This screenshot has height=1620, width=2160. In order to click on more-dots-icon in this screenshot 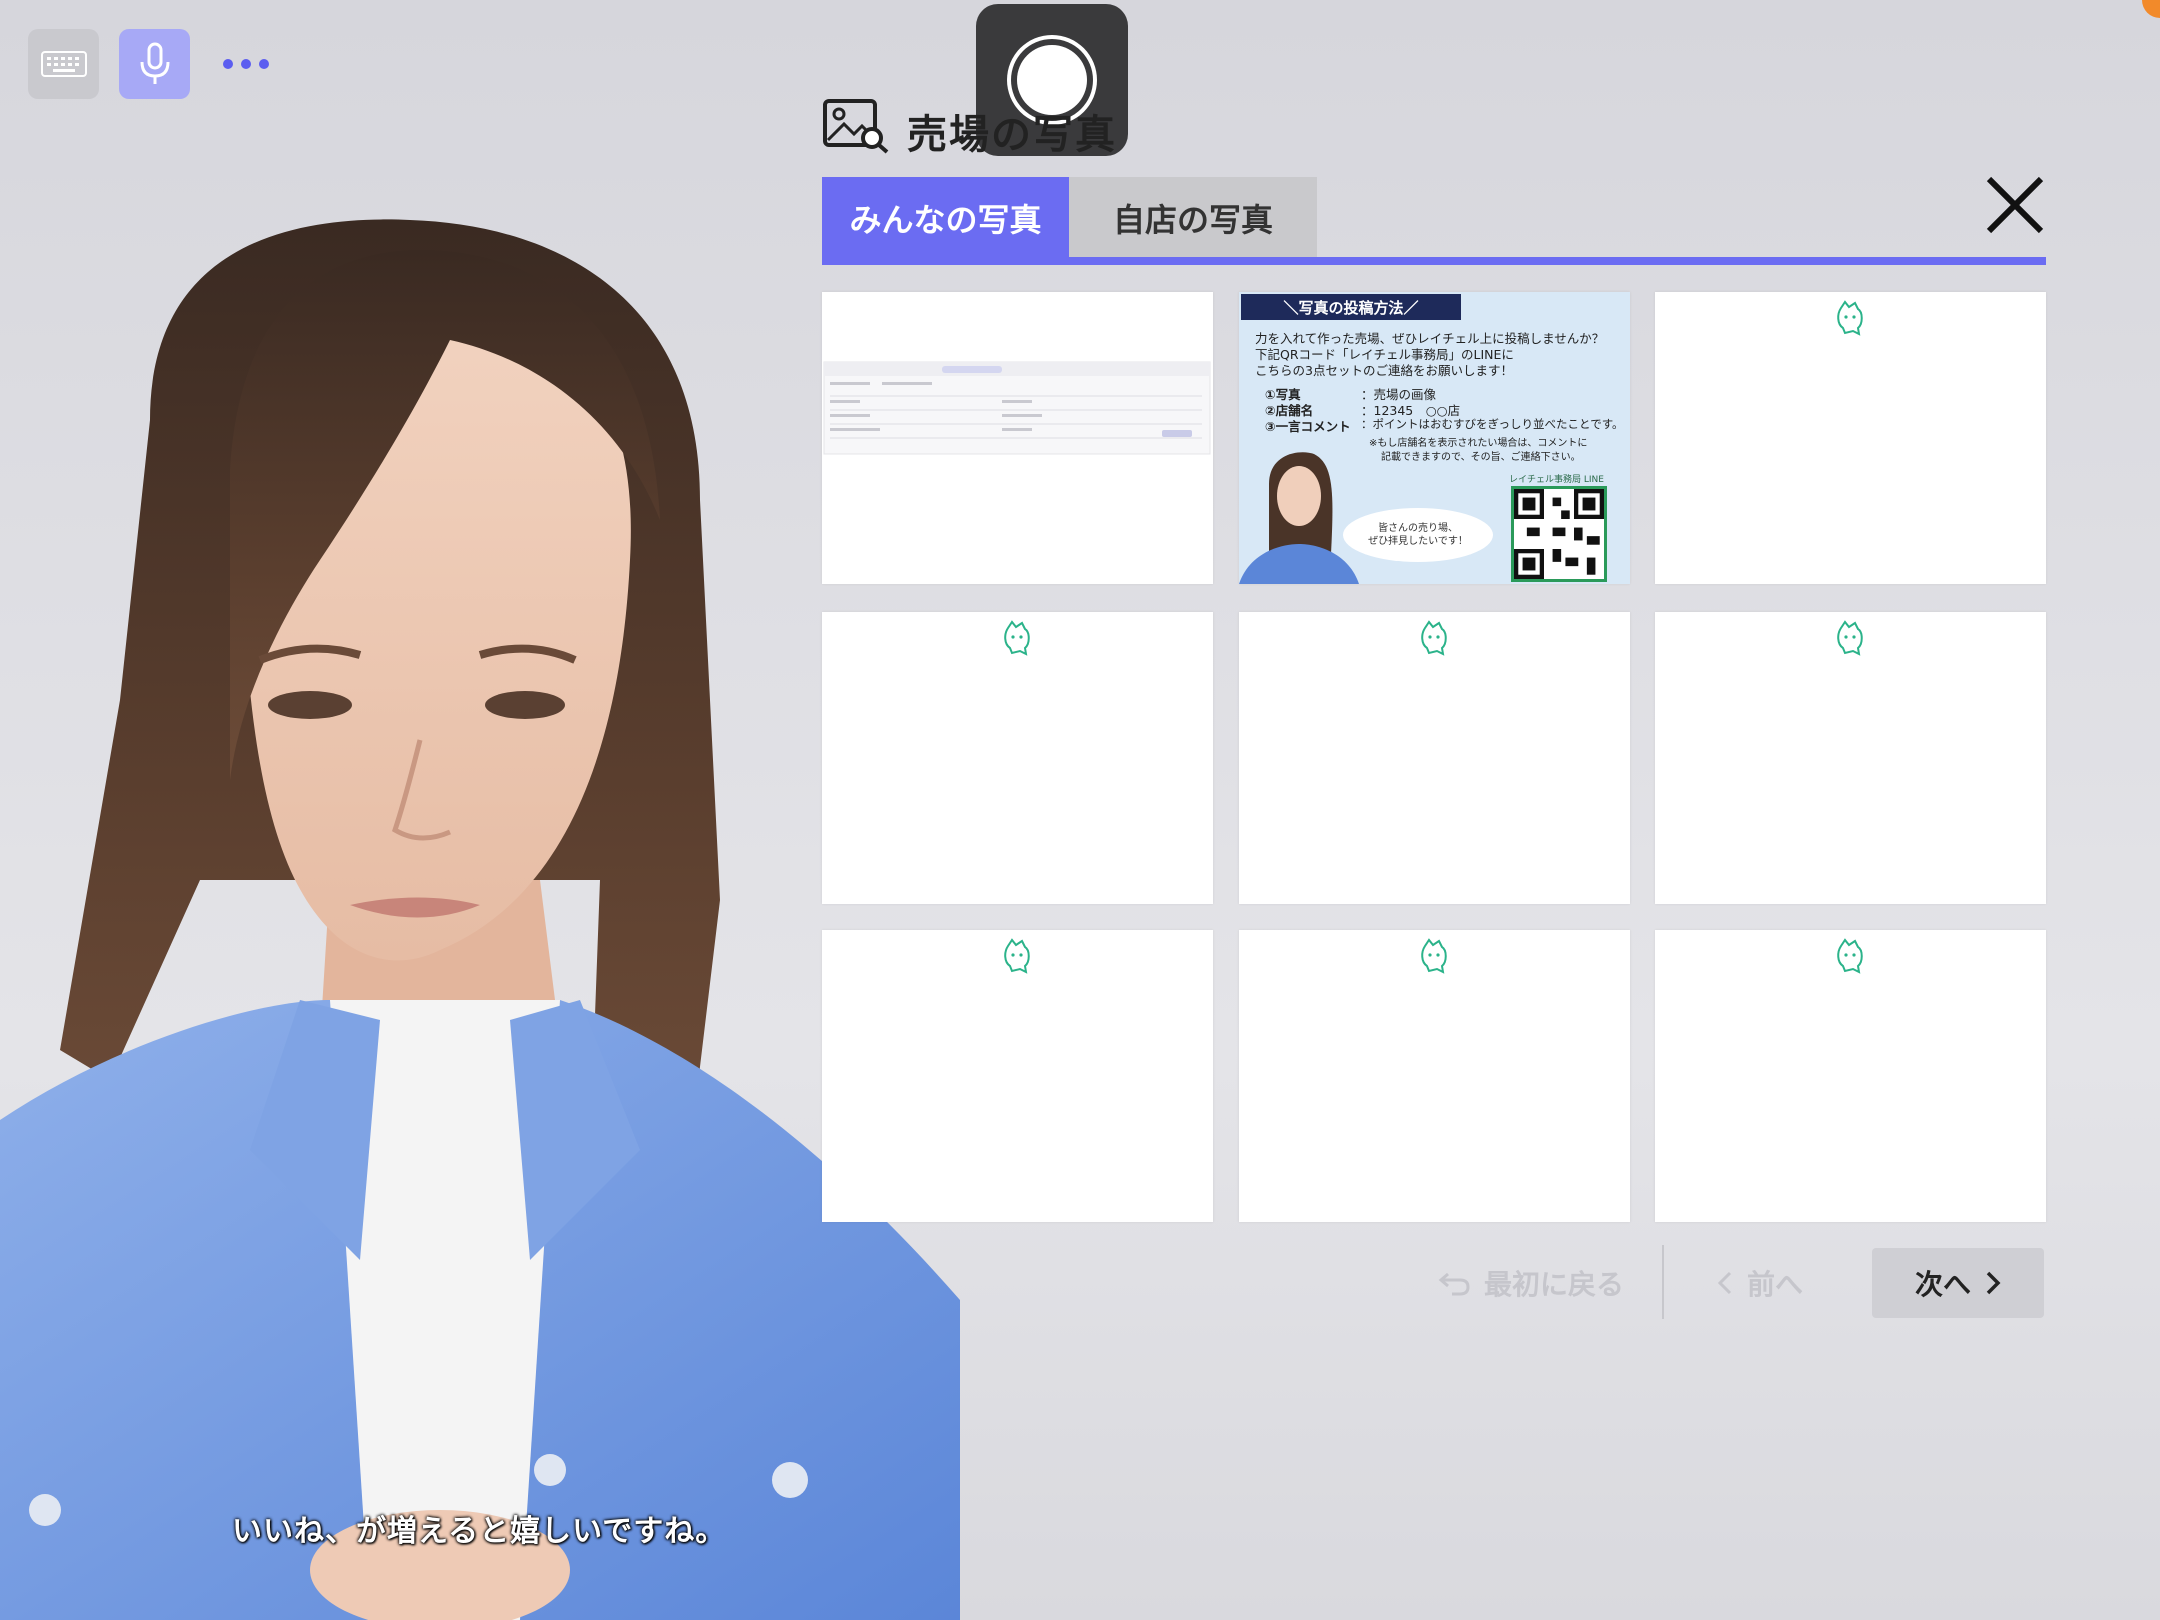, I will do `click(246, 64)`.